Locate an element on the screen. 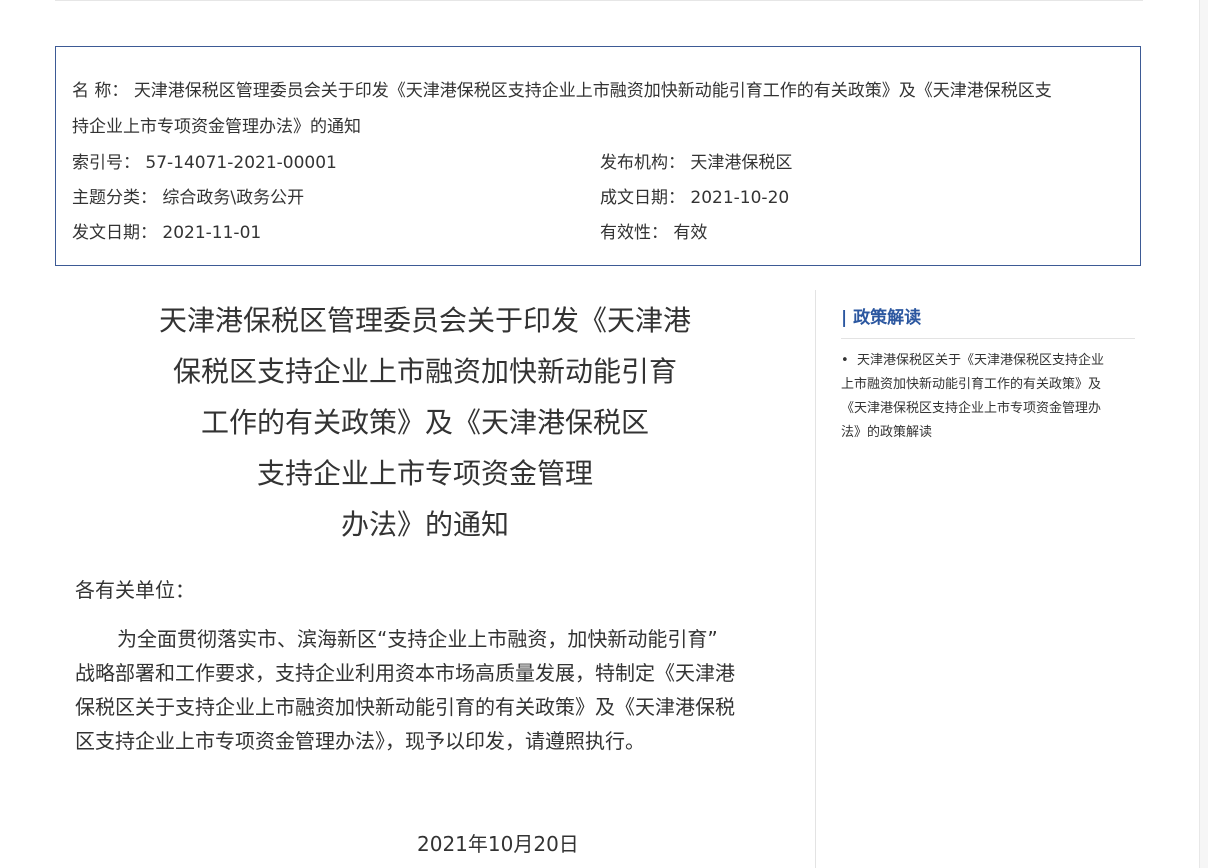 The height and width of the screenshot is (868, 1208). document-body-line: 保税区关于支持企业上市融资加快新动能引育的有关政策》及《天津港保税 is located at coordinates (405, 707).